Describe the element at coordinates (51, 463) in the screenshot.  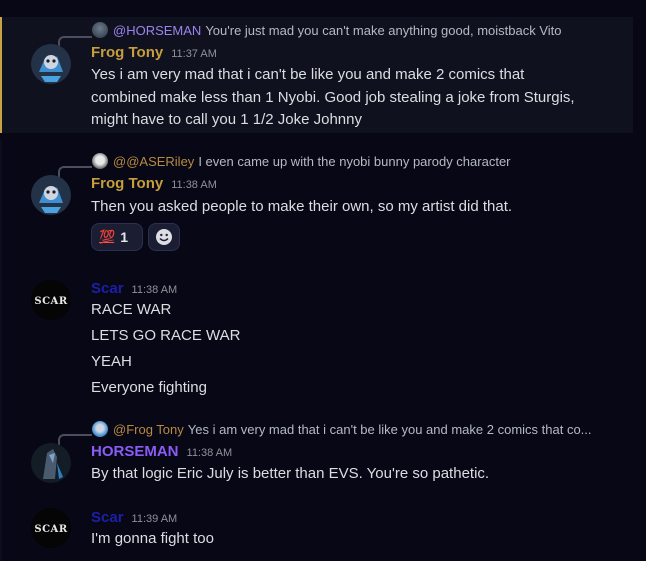
I see `horseman-avatar` at that location.